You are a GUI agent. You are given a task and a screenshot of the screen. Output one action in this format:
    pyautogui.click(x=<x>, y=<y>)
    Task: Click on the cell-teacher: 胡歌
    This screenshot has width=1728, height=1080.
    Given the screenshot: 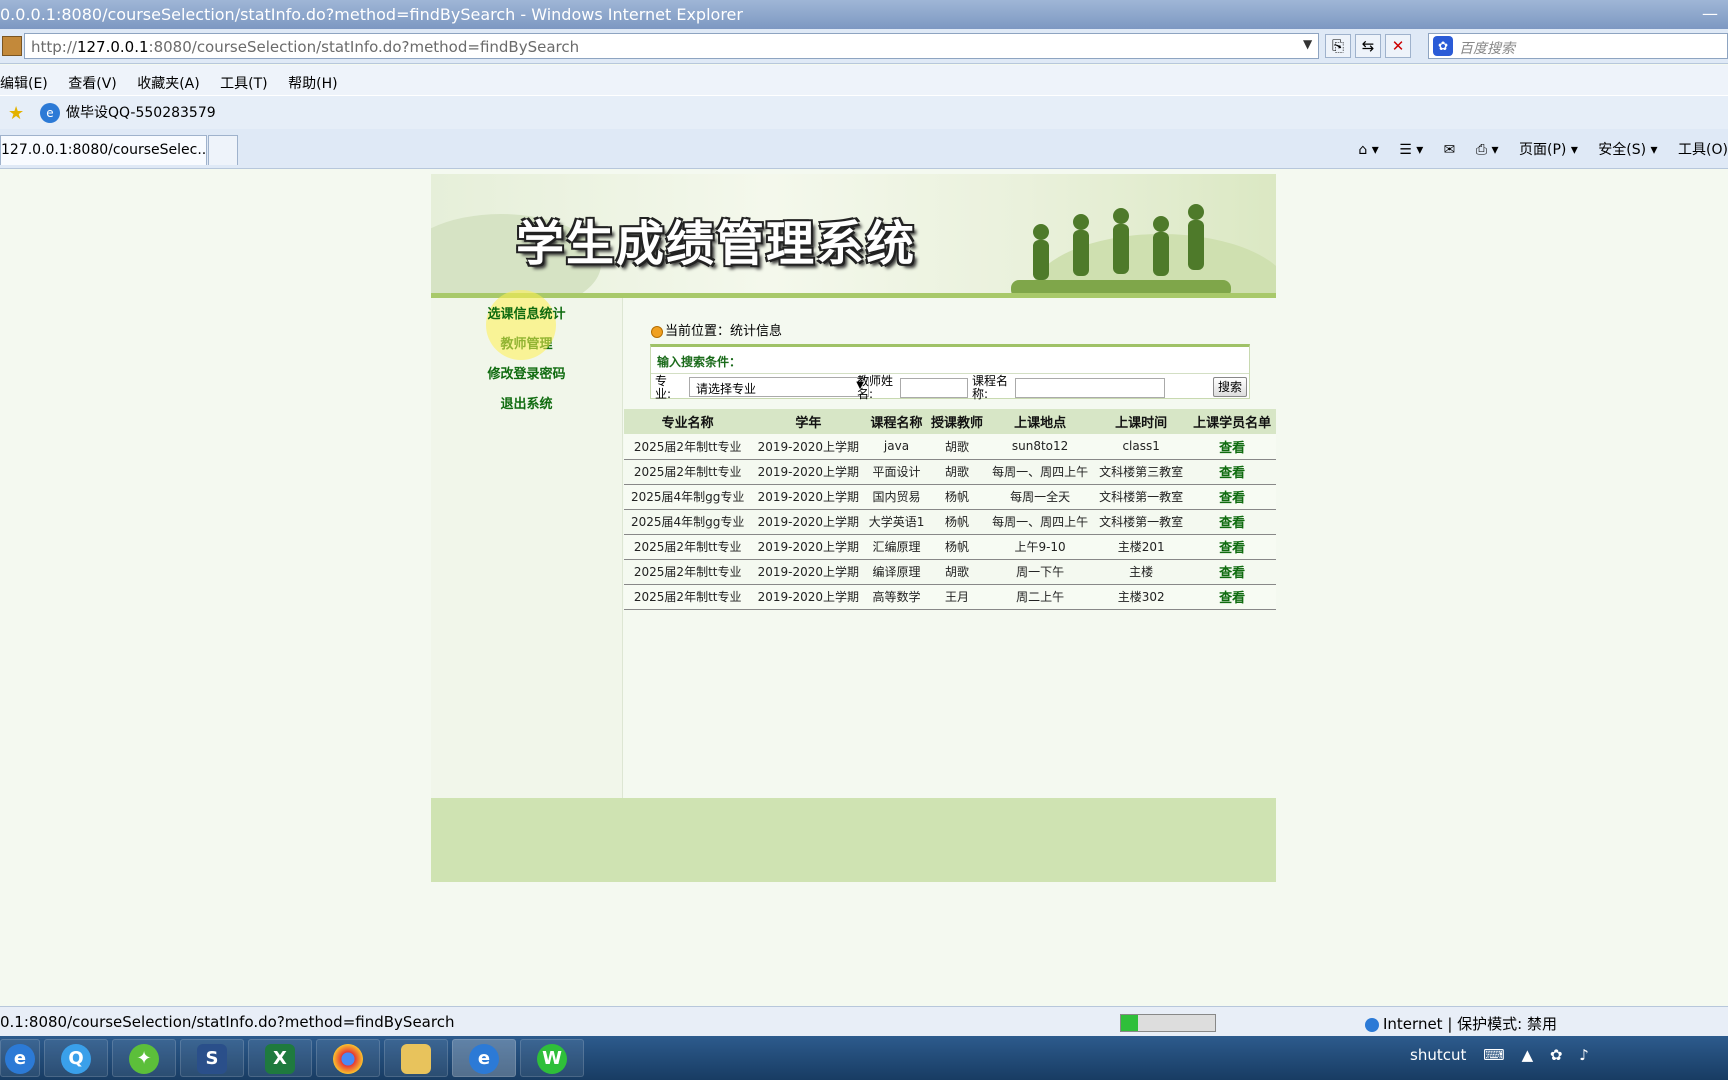 What is the action you would take?
    pyautogui.click(x=957, y=472)
    